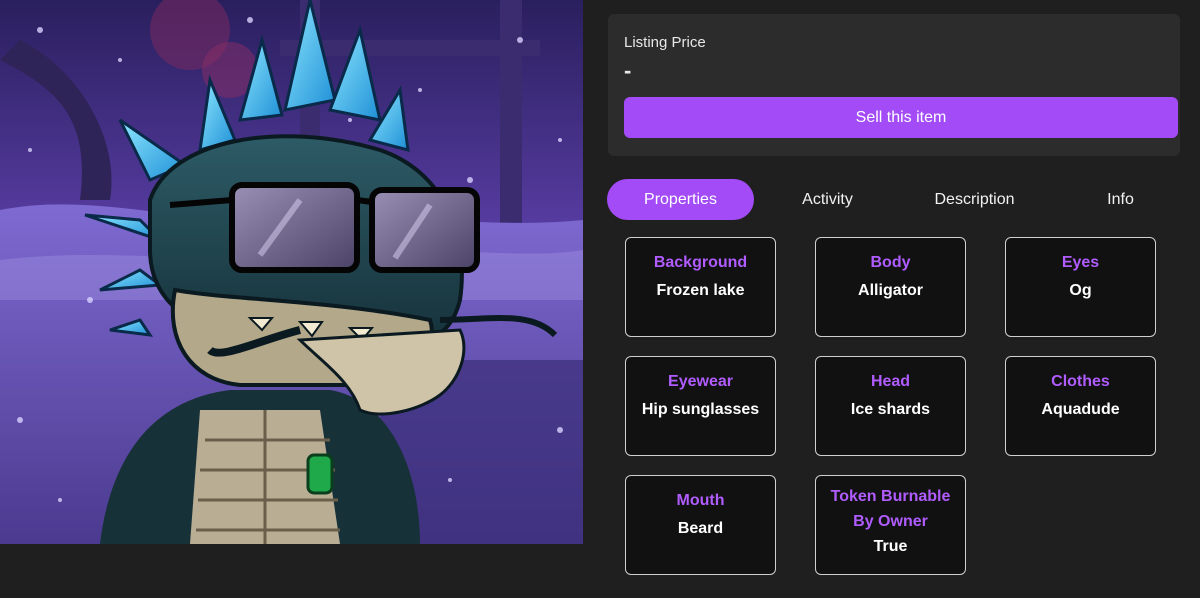  Describe the element at coordinates (1080, 409) in the screenshot. I see `property-value: Aquadude` at that location.